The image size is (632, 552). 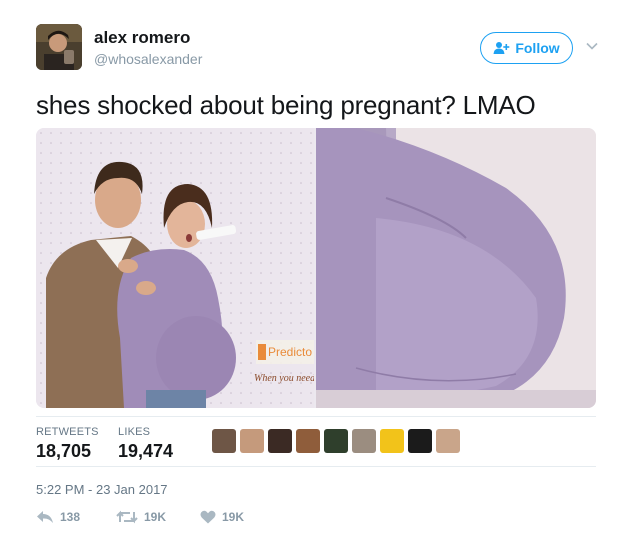 I want to click on liker-avatars, so click(x=336, y=442).